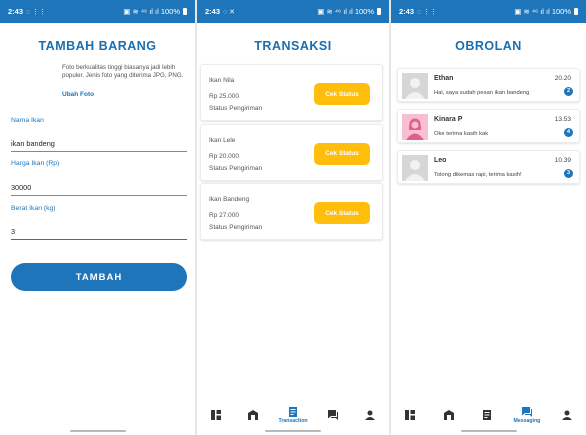 Image resolution: width=586 pixels, height=435 pixels. I want to click on nav-transaction, so click(487, 415).